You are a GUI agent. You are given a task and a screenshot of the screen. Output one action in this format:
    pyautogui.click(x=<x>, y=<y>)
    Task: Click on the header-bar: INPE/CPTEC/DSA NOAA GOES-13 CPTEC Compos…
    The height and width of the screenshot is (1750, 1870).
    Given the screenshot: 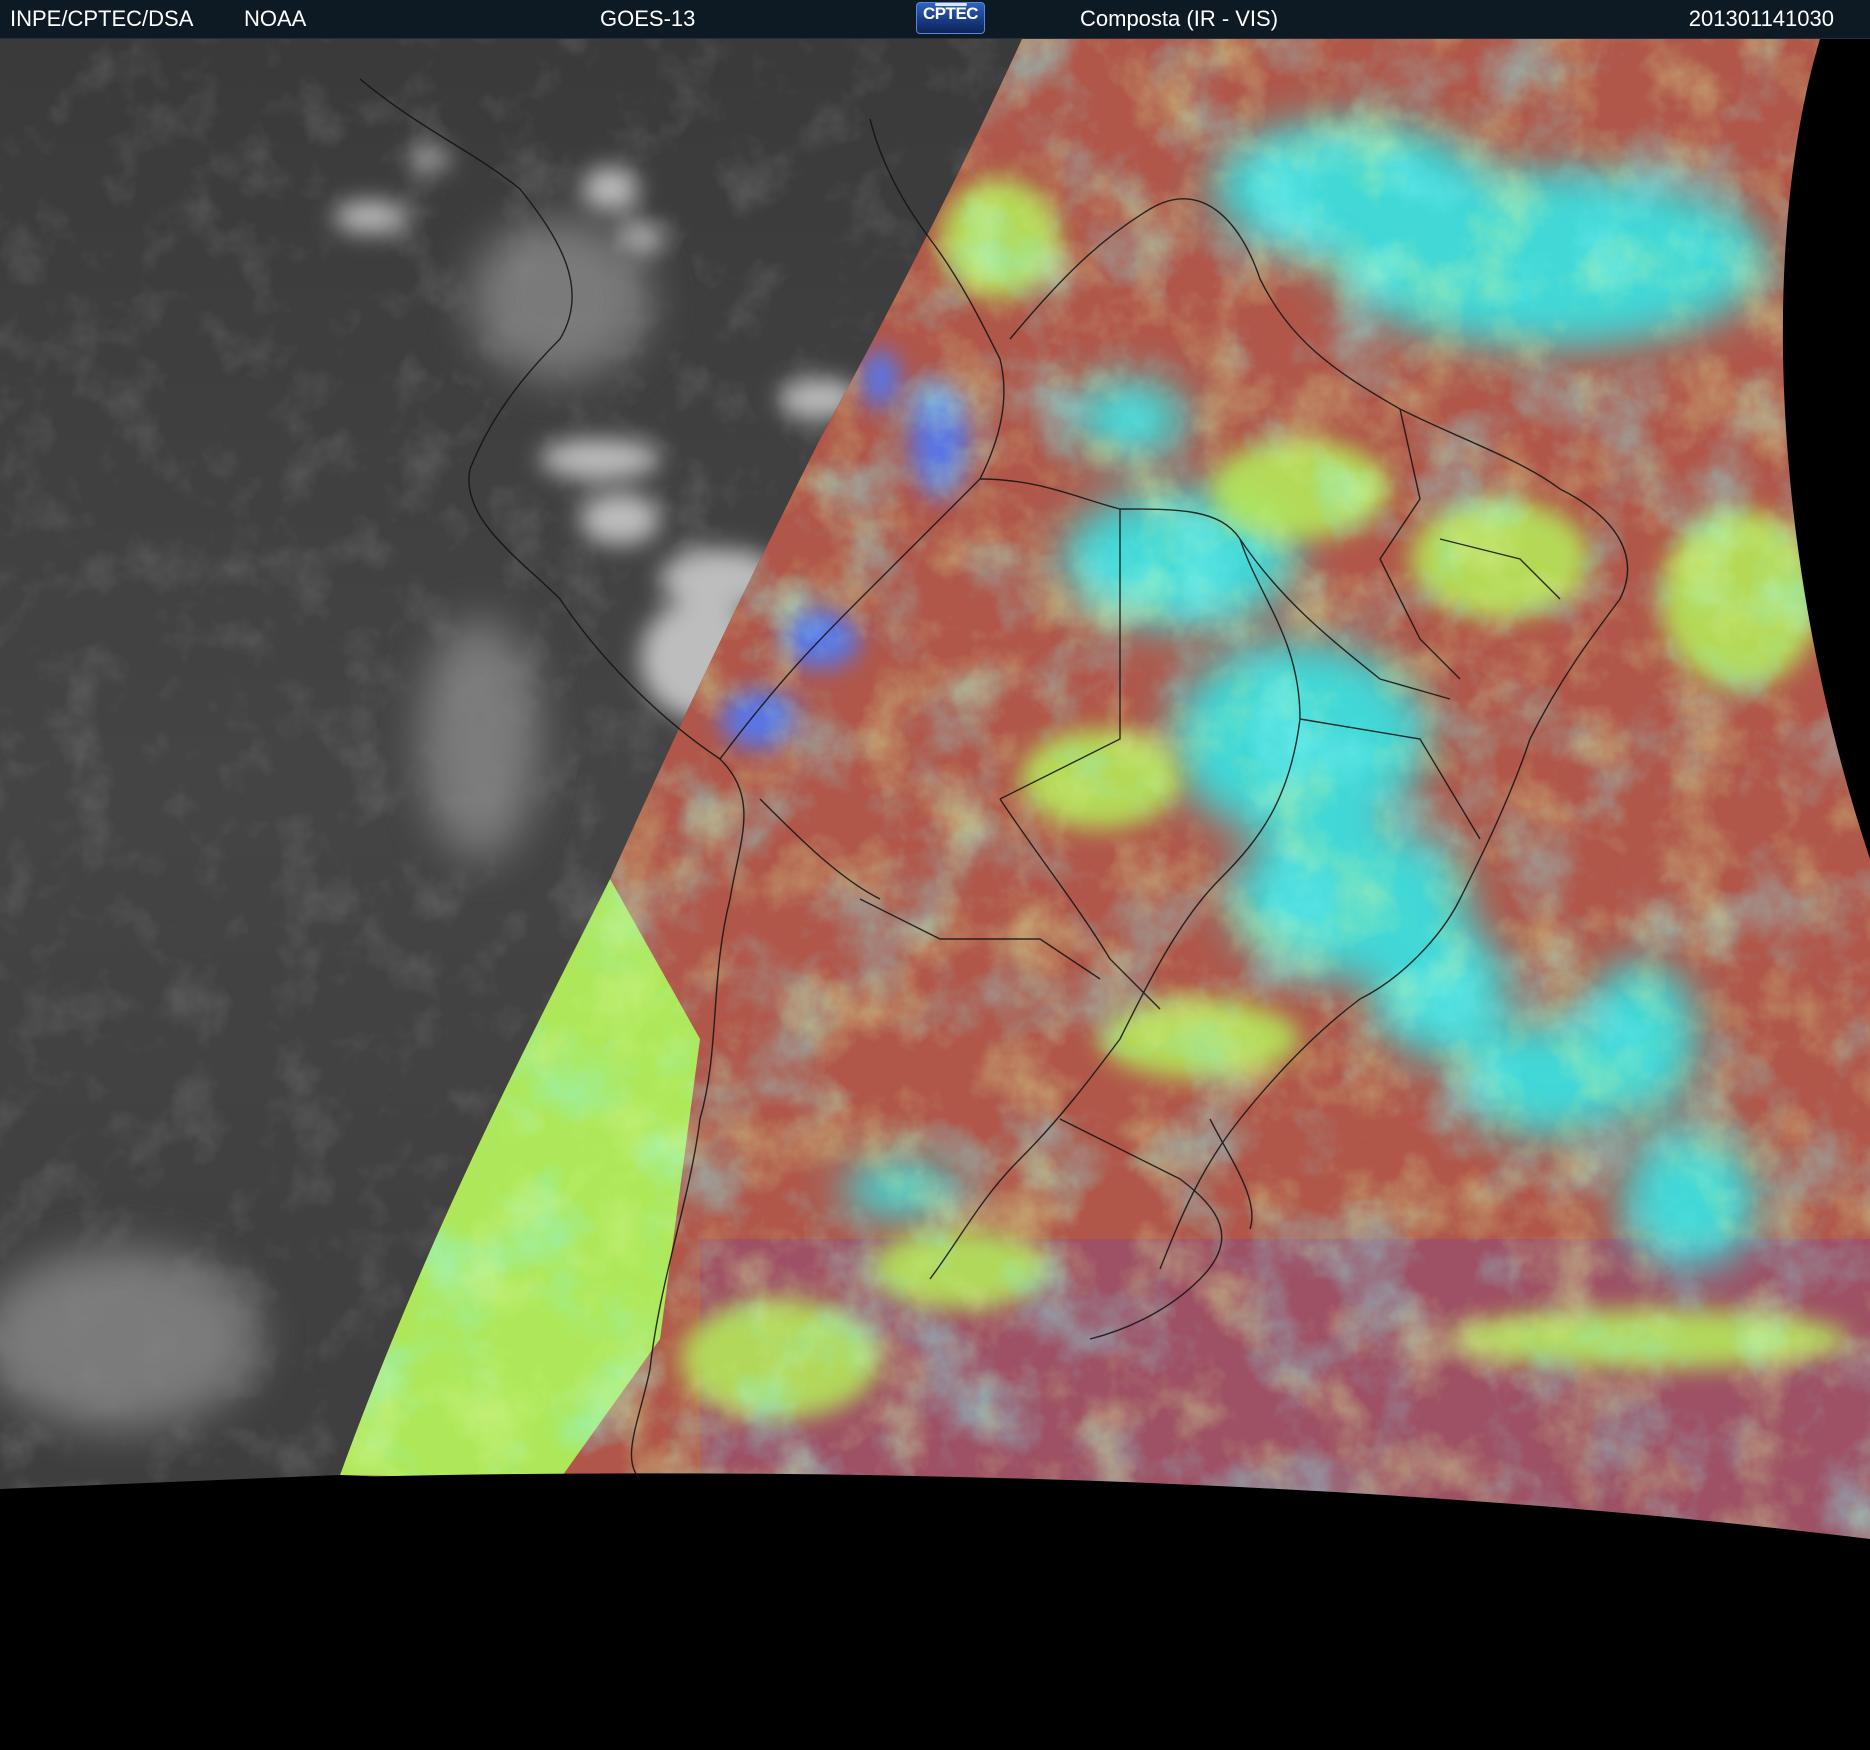 What is the action you would take?
    pyautogui.click(x=935, y=19)
    